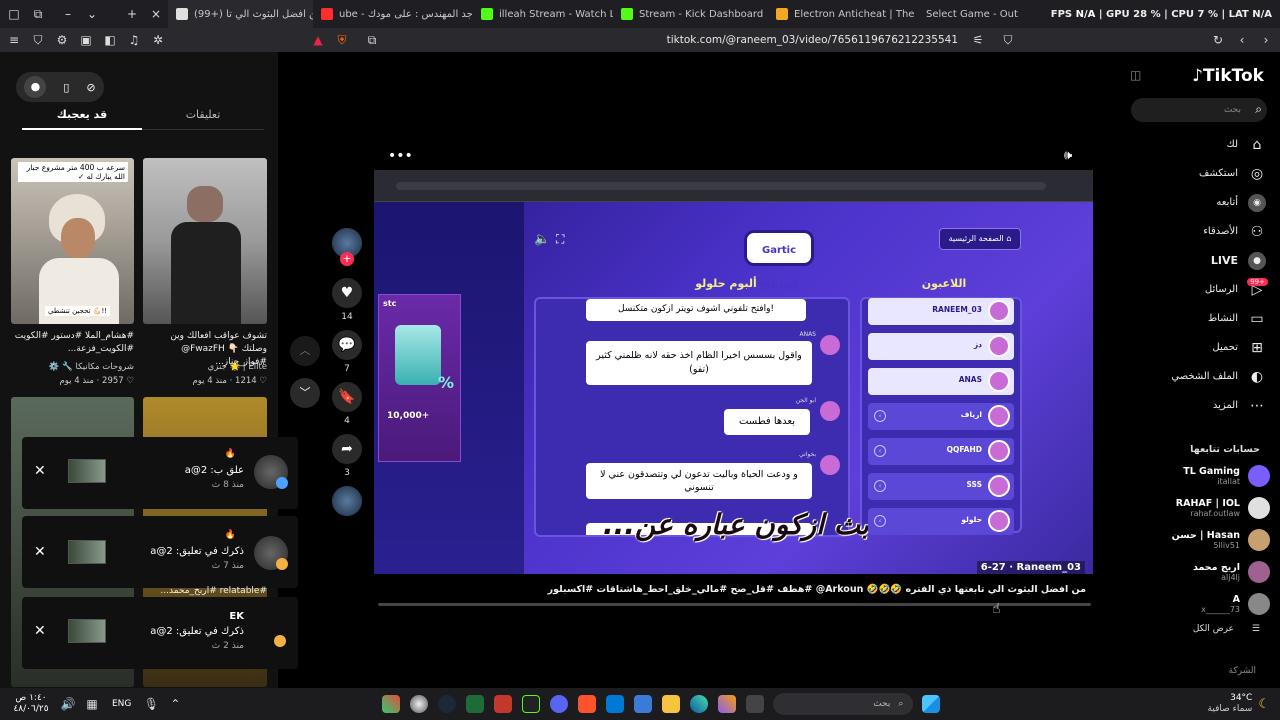 This screenshot has height=720, width=1280. What do you see at coordinates (1205, 318) in the screenshot?
I see `nav-item: النشاط ▭` at bounding box center [1205, 318].